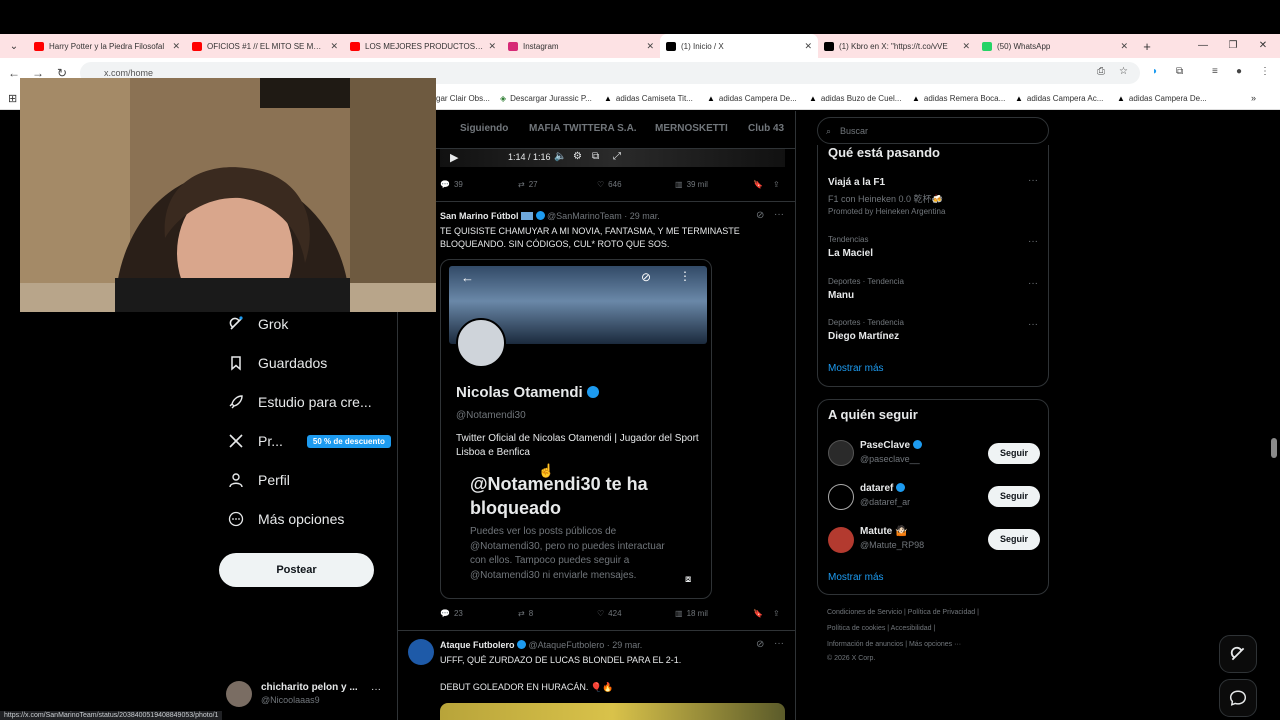 The height and width of the screenshot is (720, 1280). I want to click on reply-button: 💬 23, so click(451, 613).